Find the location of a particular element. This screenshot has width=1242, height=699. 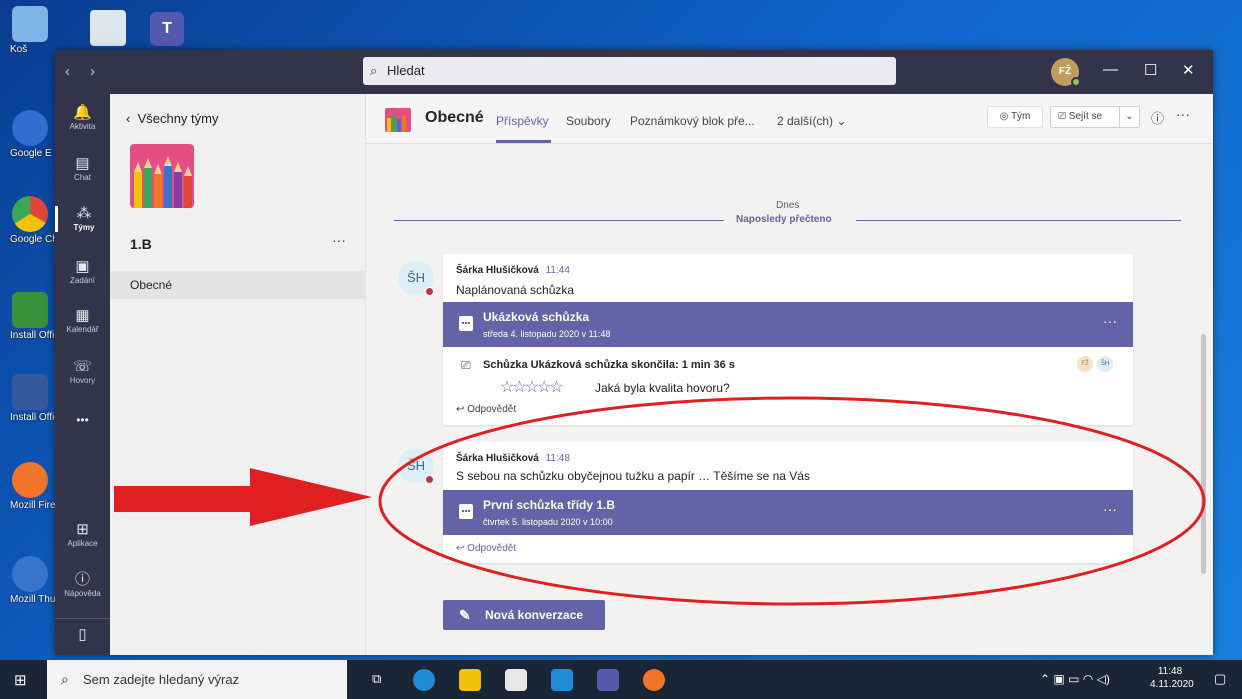

task-view-icon: ⧉ is located at coordinates (376, 679).